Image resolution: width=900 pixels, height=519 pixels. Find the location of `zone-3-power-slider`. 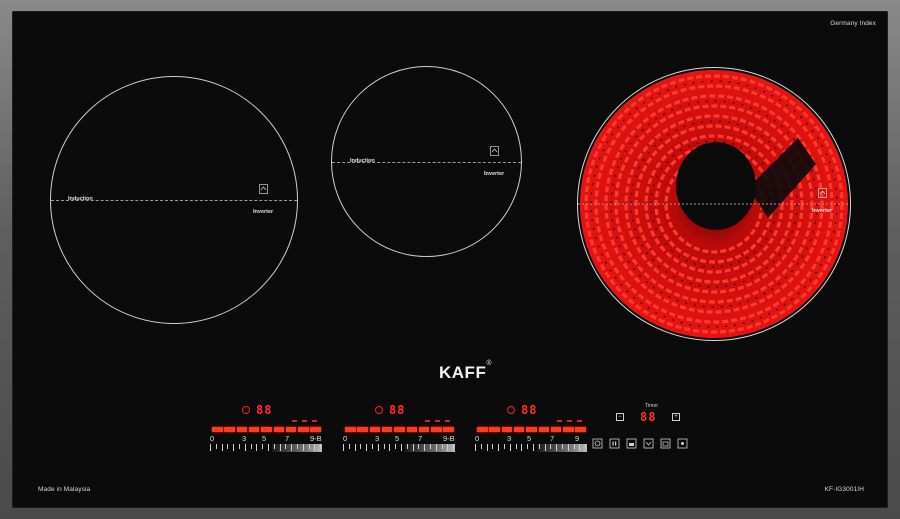

zone-3-power-slider is located at coordinates (533, 426).